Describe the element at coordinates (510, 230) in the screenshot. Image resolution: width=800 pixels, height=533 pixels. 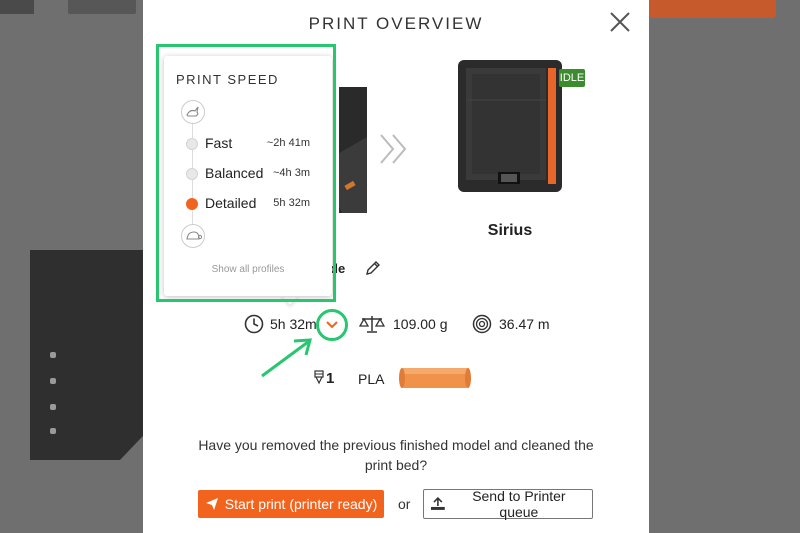
I see `printer-name: Sirius` at that location.